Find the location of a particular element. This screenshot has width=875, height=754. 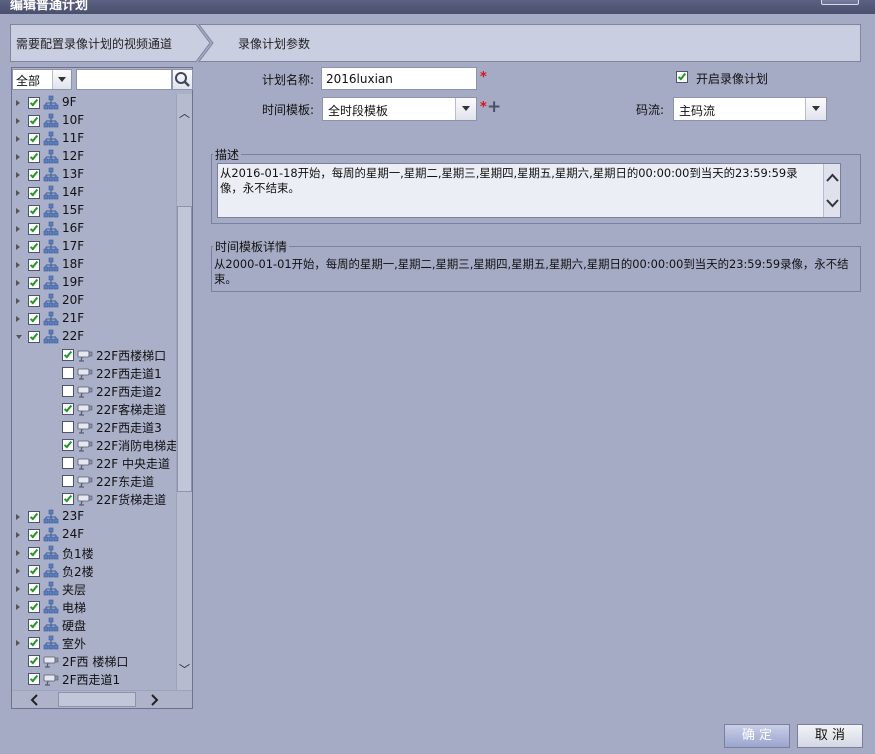

tree-node: 15F is located at coordinates (94, 211).